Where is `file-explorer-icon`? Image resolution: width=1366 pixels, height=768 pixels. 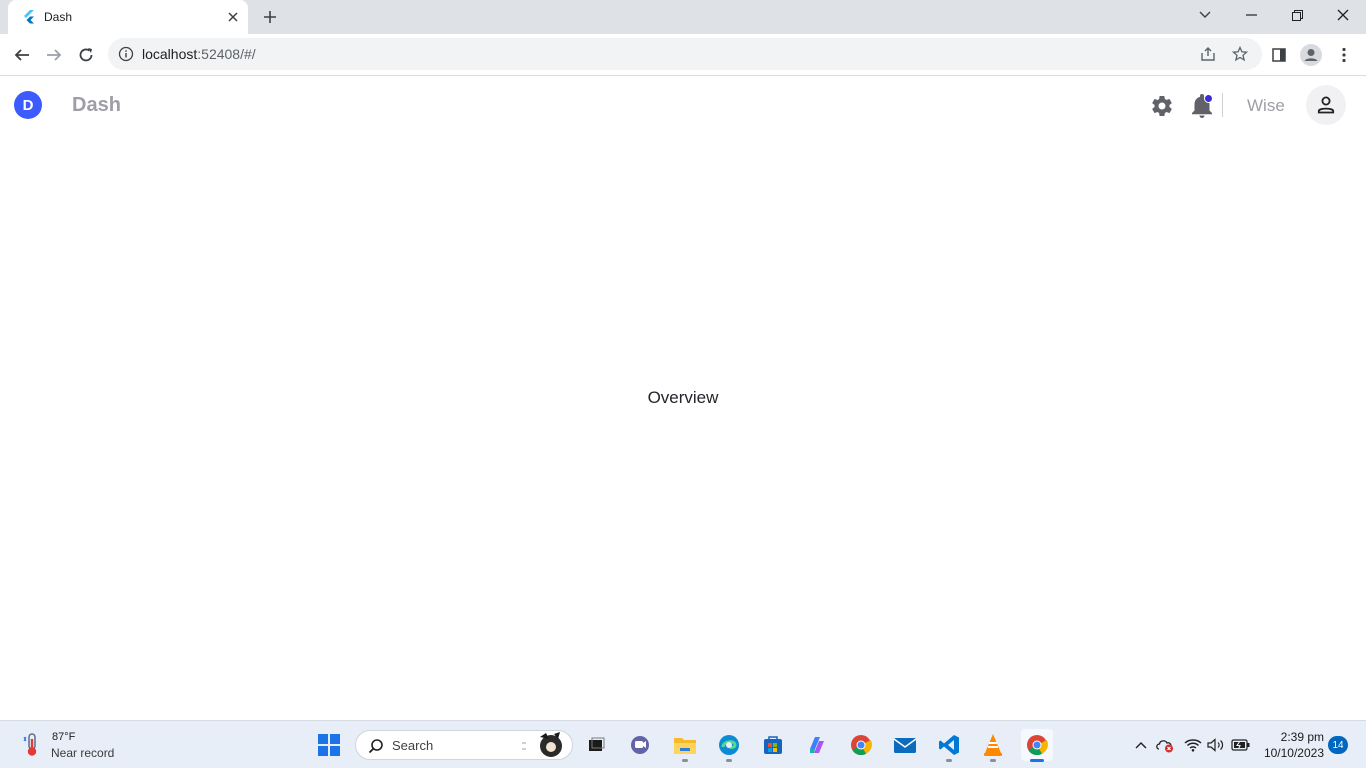 file-explorer-icon is located at coordinates (685, 745).